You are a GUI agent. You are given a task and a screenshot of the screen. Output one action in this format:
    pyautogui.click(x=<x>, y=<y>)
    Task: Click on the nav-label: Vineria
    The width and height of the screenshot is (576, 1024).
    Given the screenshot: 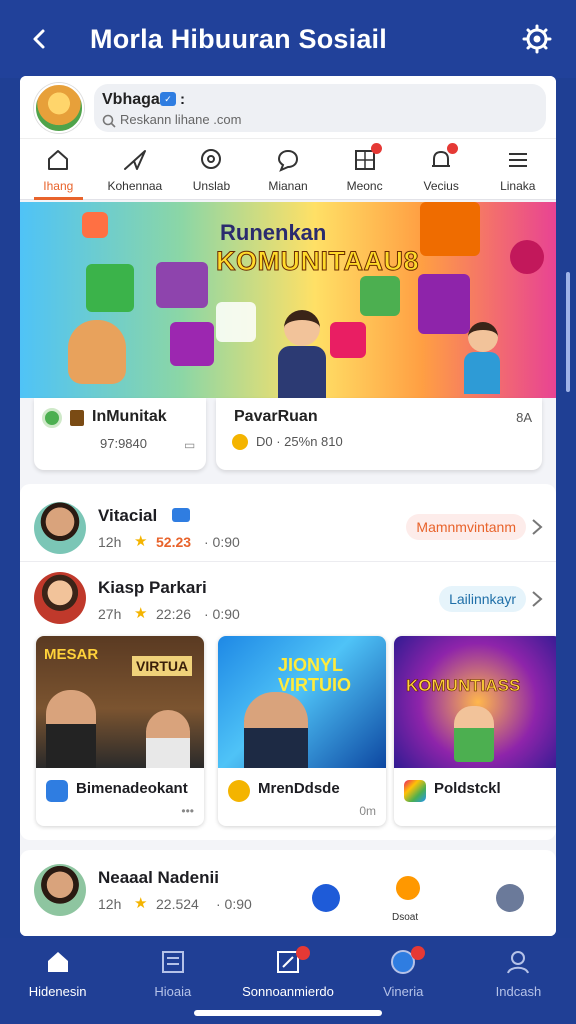 What is the action you would take?
    pyautogui.click(x=403, y=991)
    